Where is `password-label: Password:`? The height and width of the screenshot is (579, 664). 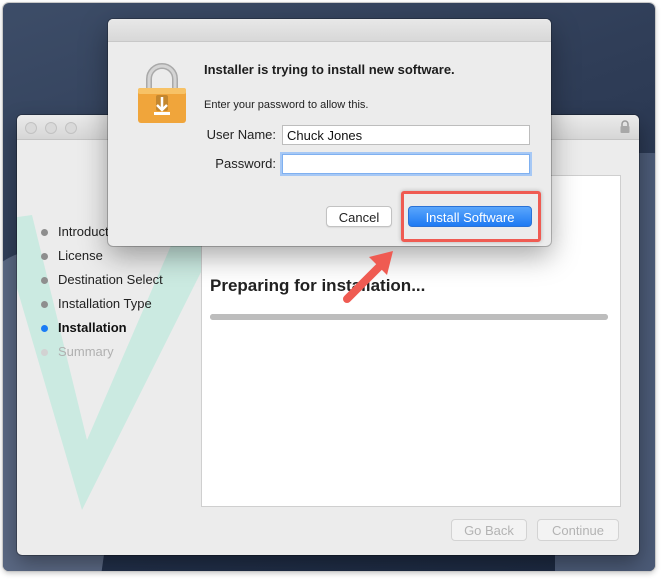 password-label: Password: is located at coordinates (245, 163).